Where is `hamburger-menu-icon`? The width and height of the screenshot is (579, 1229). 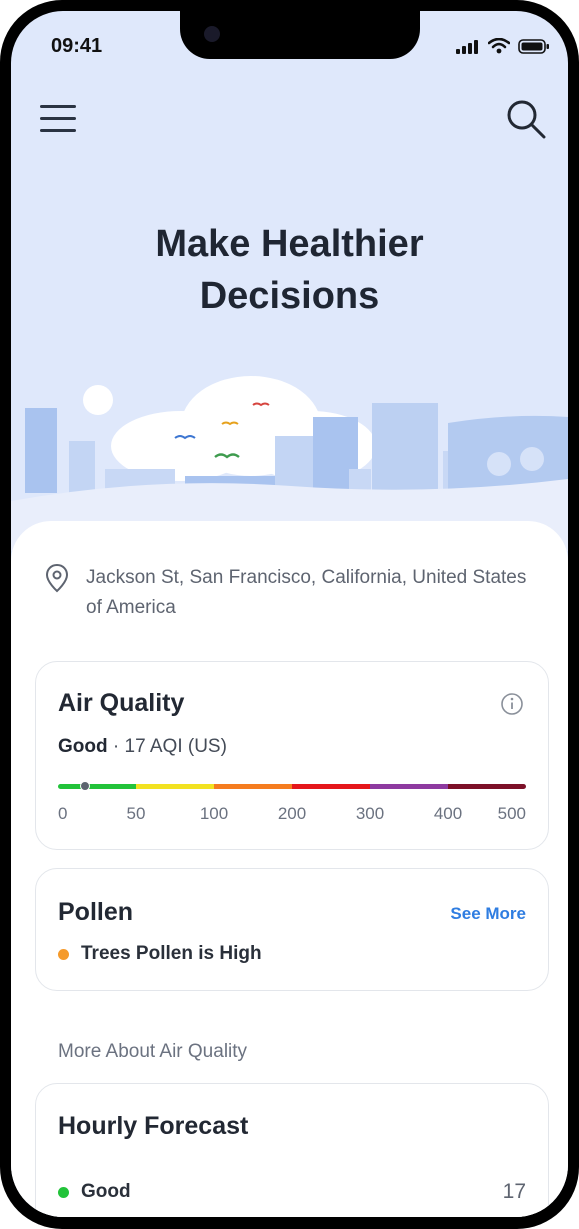 hamburger-menu-icon is located at coordinates (58, 118).